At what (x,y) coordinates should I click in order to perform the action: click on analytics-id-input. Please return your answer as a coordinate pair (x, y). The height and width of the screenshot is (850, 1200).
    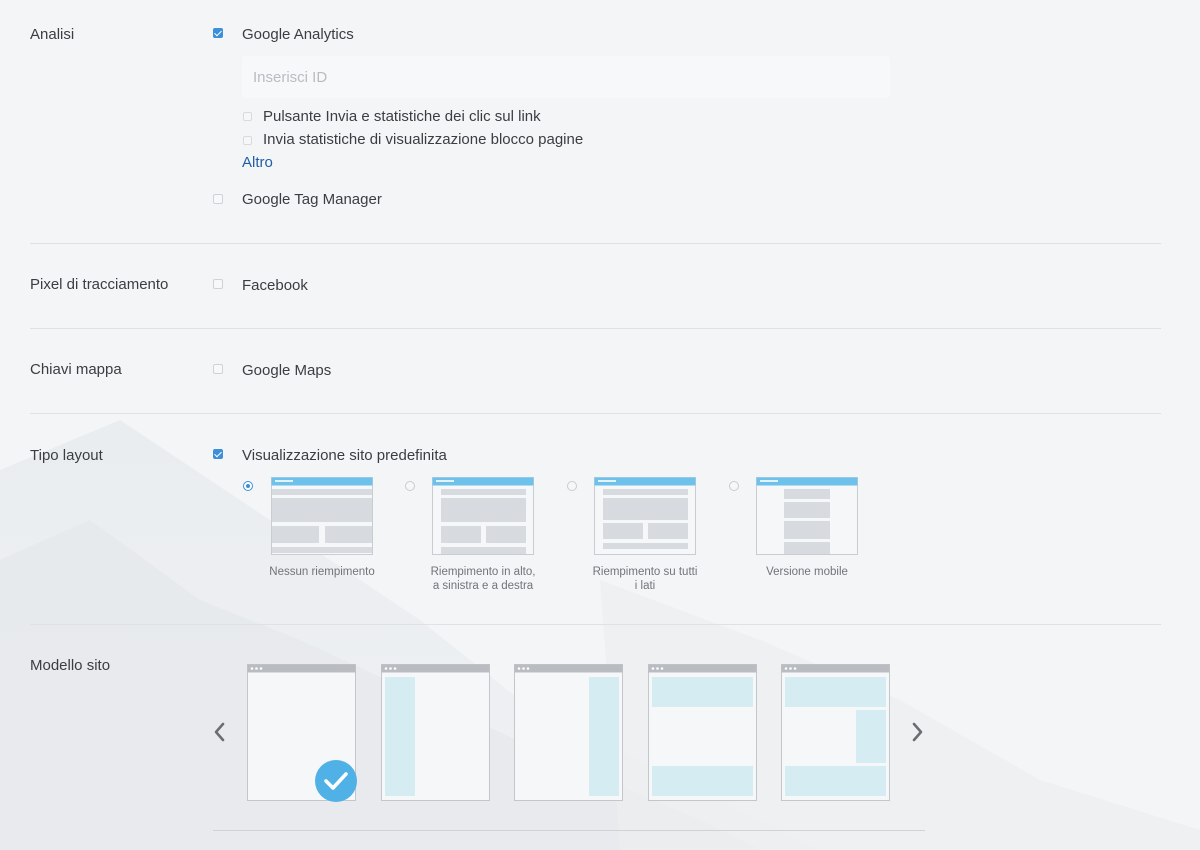
    Looking at the image, I should click on (566, 77).